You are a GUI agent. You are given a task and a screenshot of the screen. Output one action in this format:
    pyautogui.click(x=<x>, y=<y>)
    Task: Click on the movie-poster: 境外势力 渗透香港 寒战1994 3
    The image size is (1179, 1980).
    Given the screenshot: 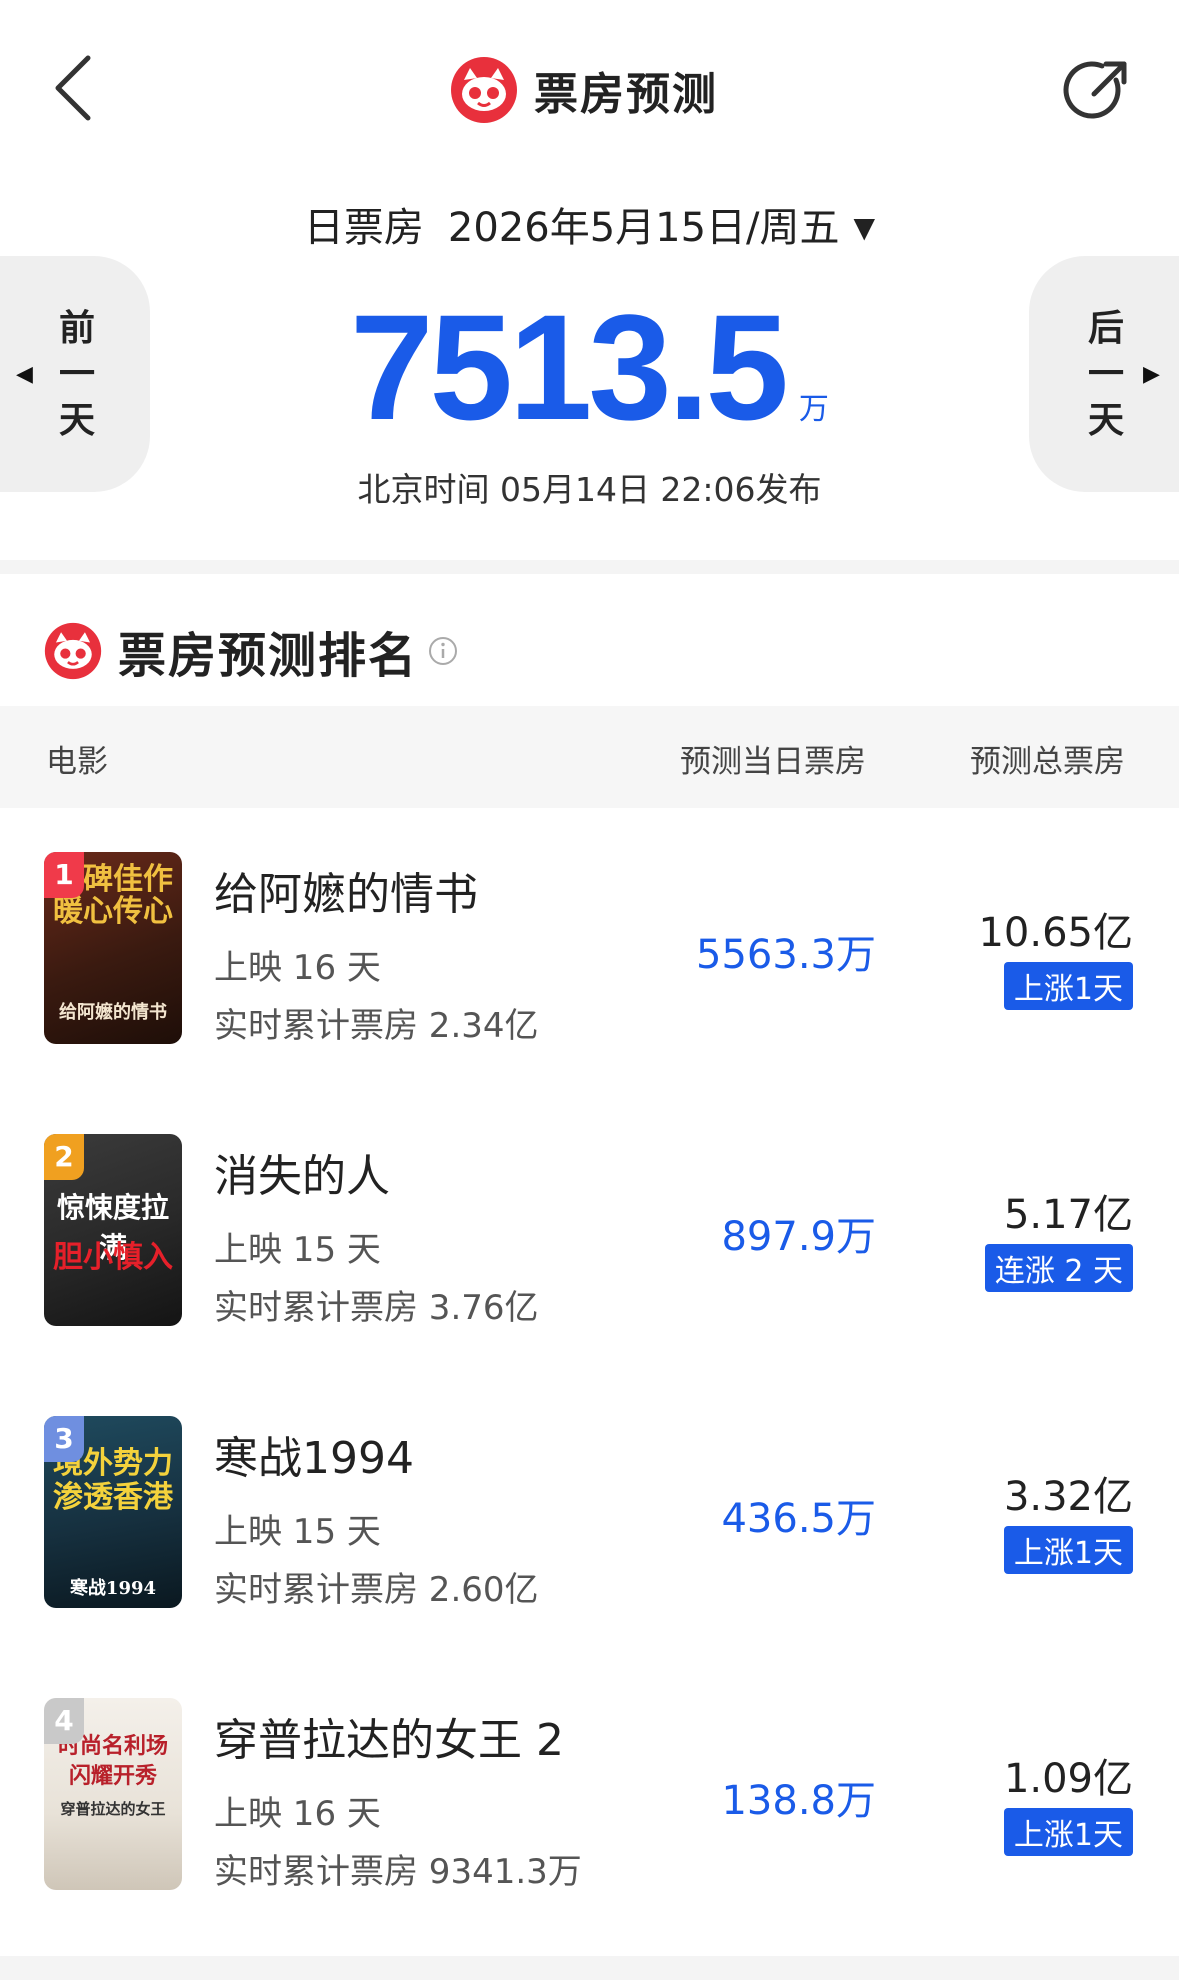 What is the action you would take?
    pyautogui.click(x=113, y=1512)
    